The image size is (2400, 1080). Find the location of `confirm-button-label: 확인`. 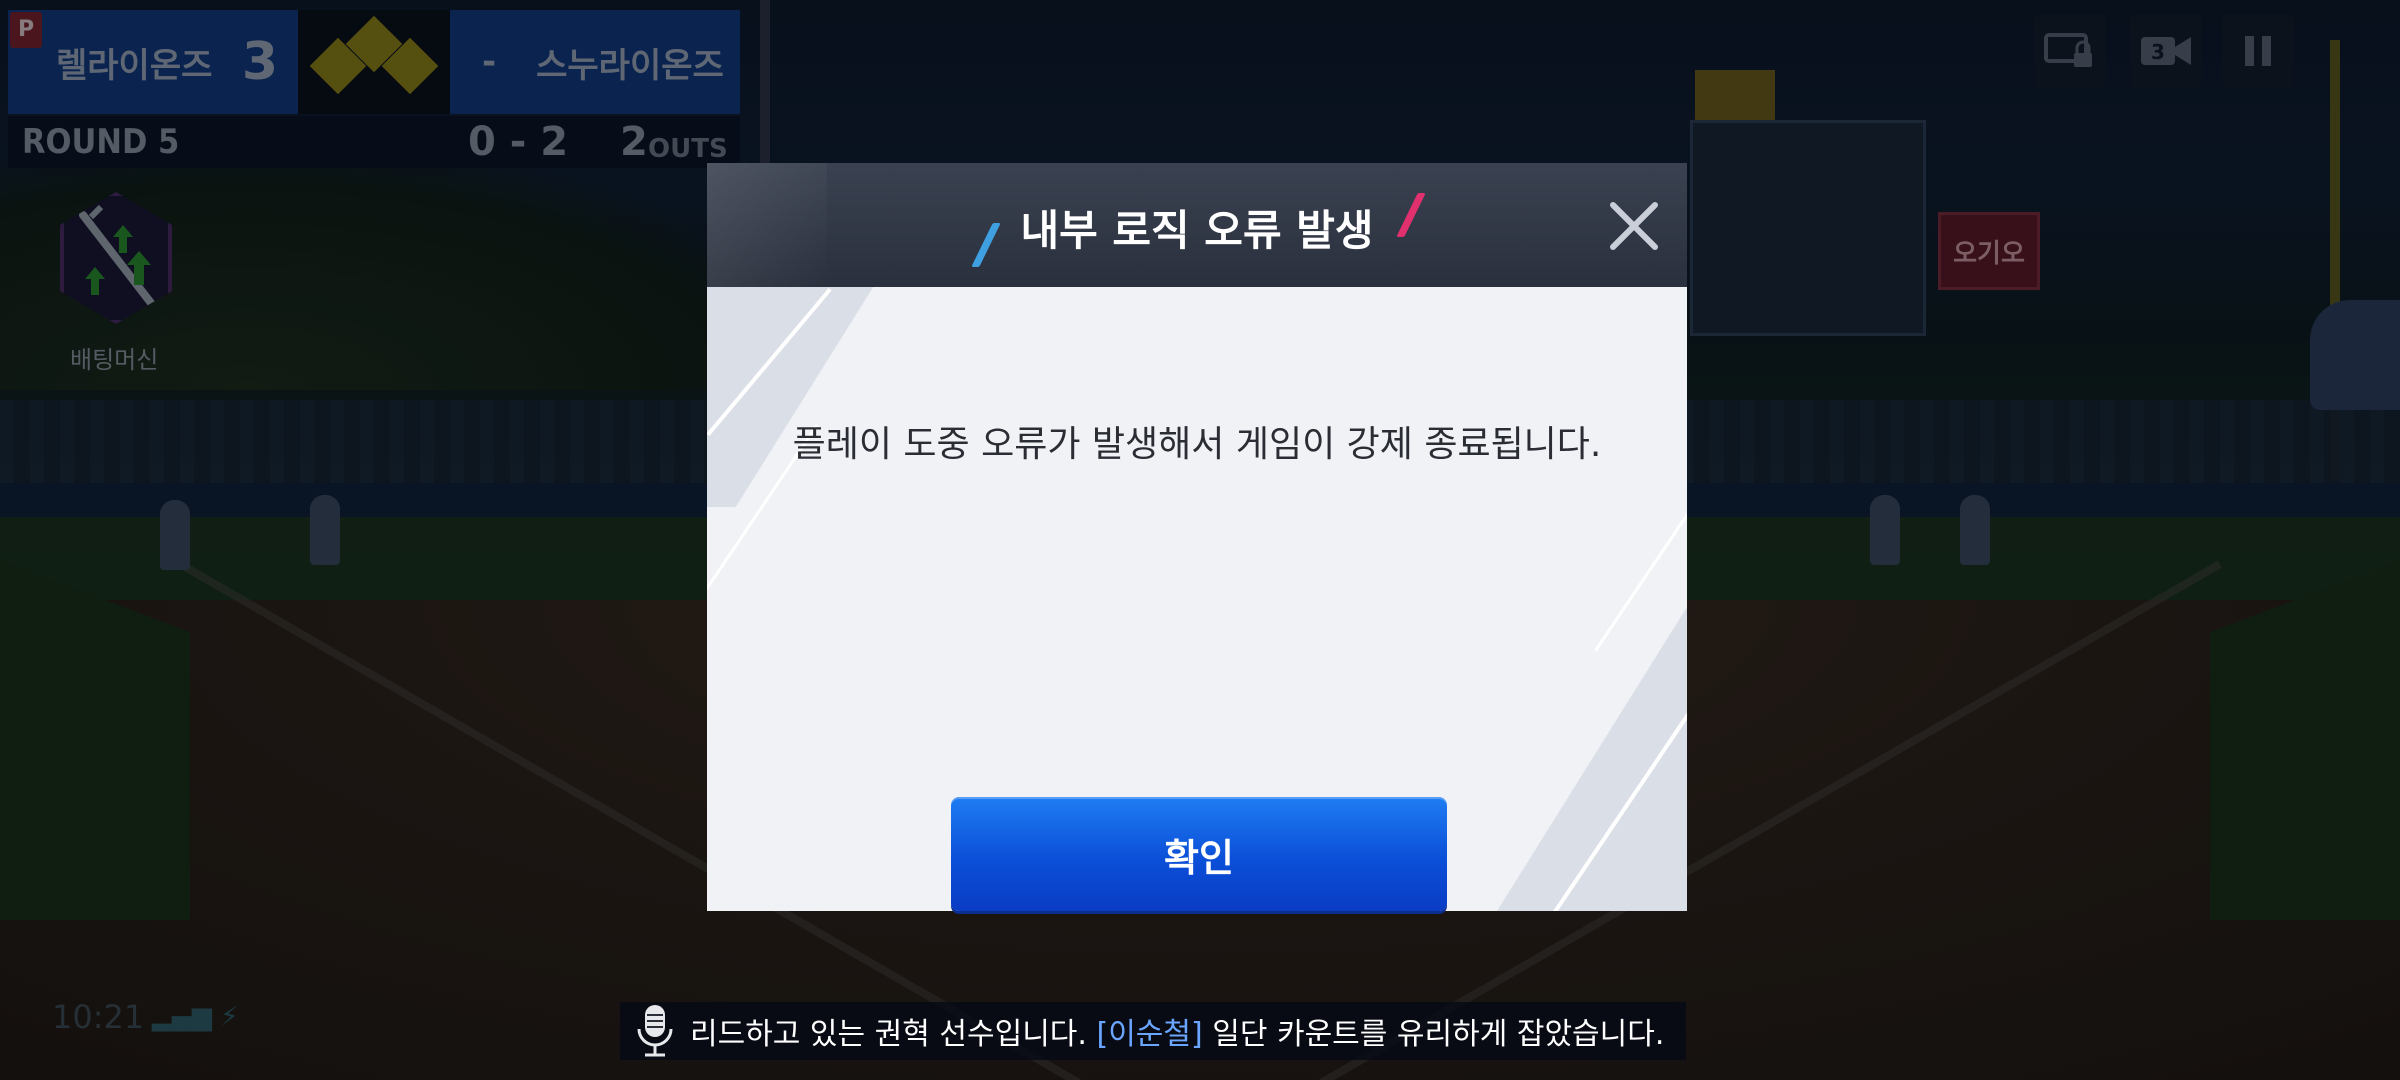

confirm-button-label: 확인 is located at coordinates (1199, 857).